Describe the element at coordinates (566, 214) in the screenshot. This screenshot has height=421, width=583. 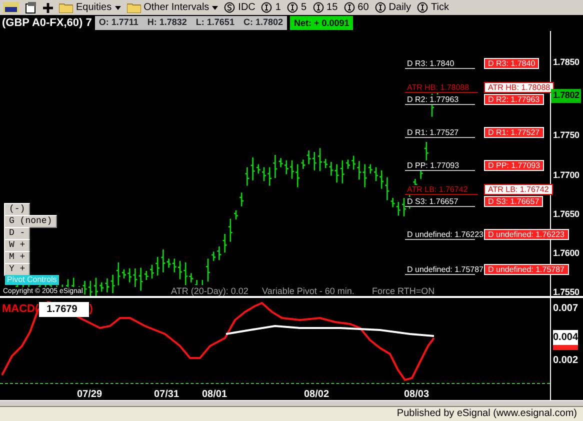
I see `axis-label: 1.7650` at that location.